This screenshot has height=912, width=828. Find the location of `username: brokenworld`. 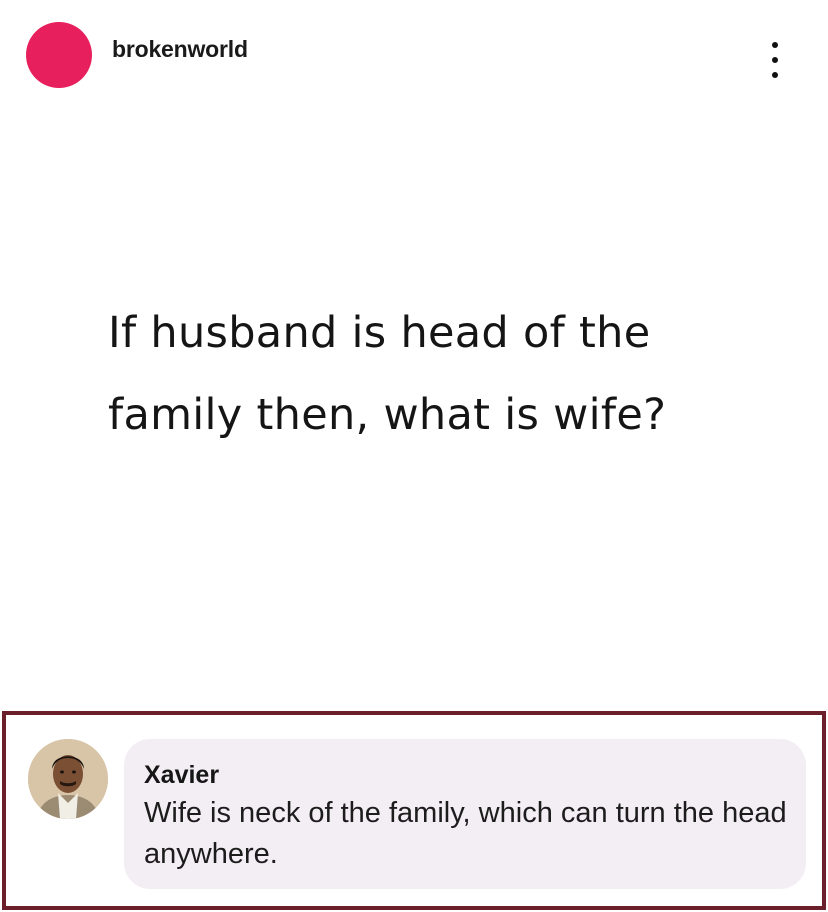

username: brokenworld is located at coordinates (180, 49).